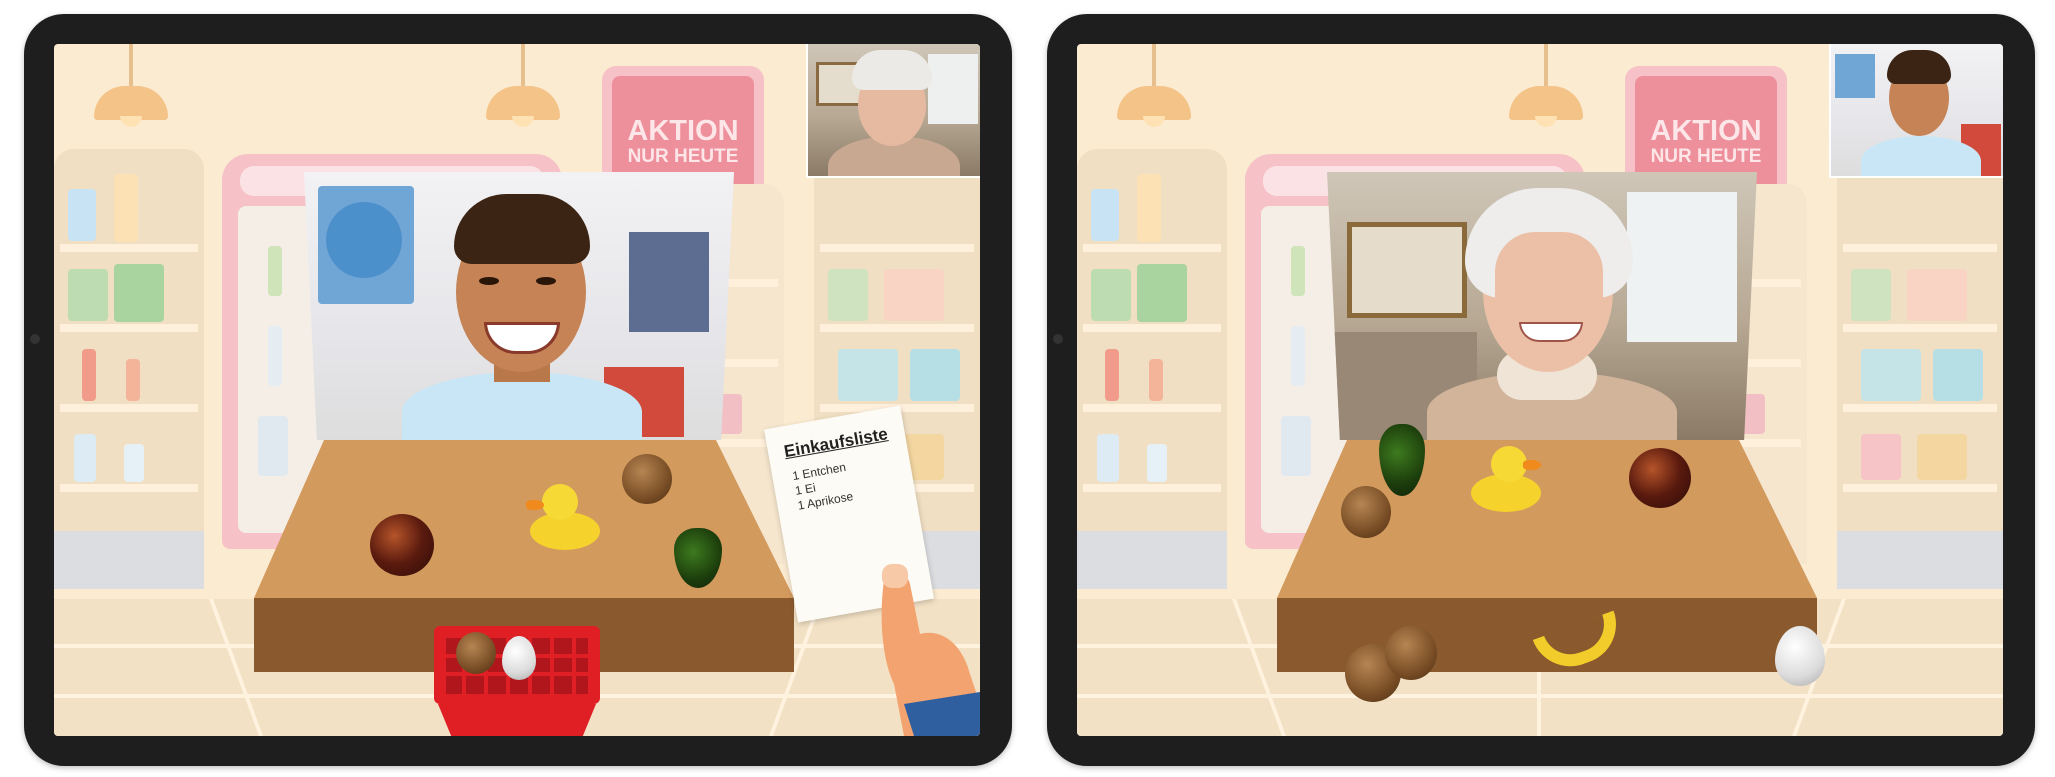  I want to click on egg-on-floor, so click(1800, 656).